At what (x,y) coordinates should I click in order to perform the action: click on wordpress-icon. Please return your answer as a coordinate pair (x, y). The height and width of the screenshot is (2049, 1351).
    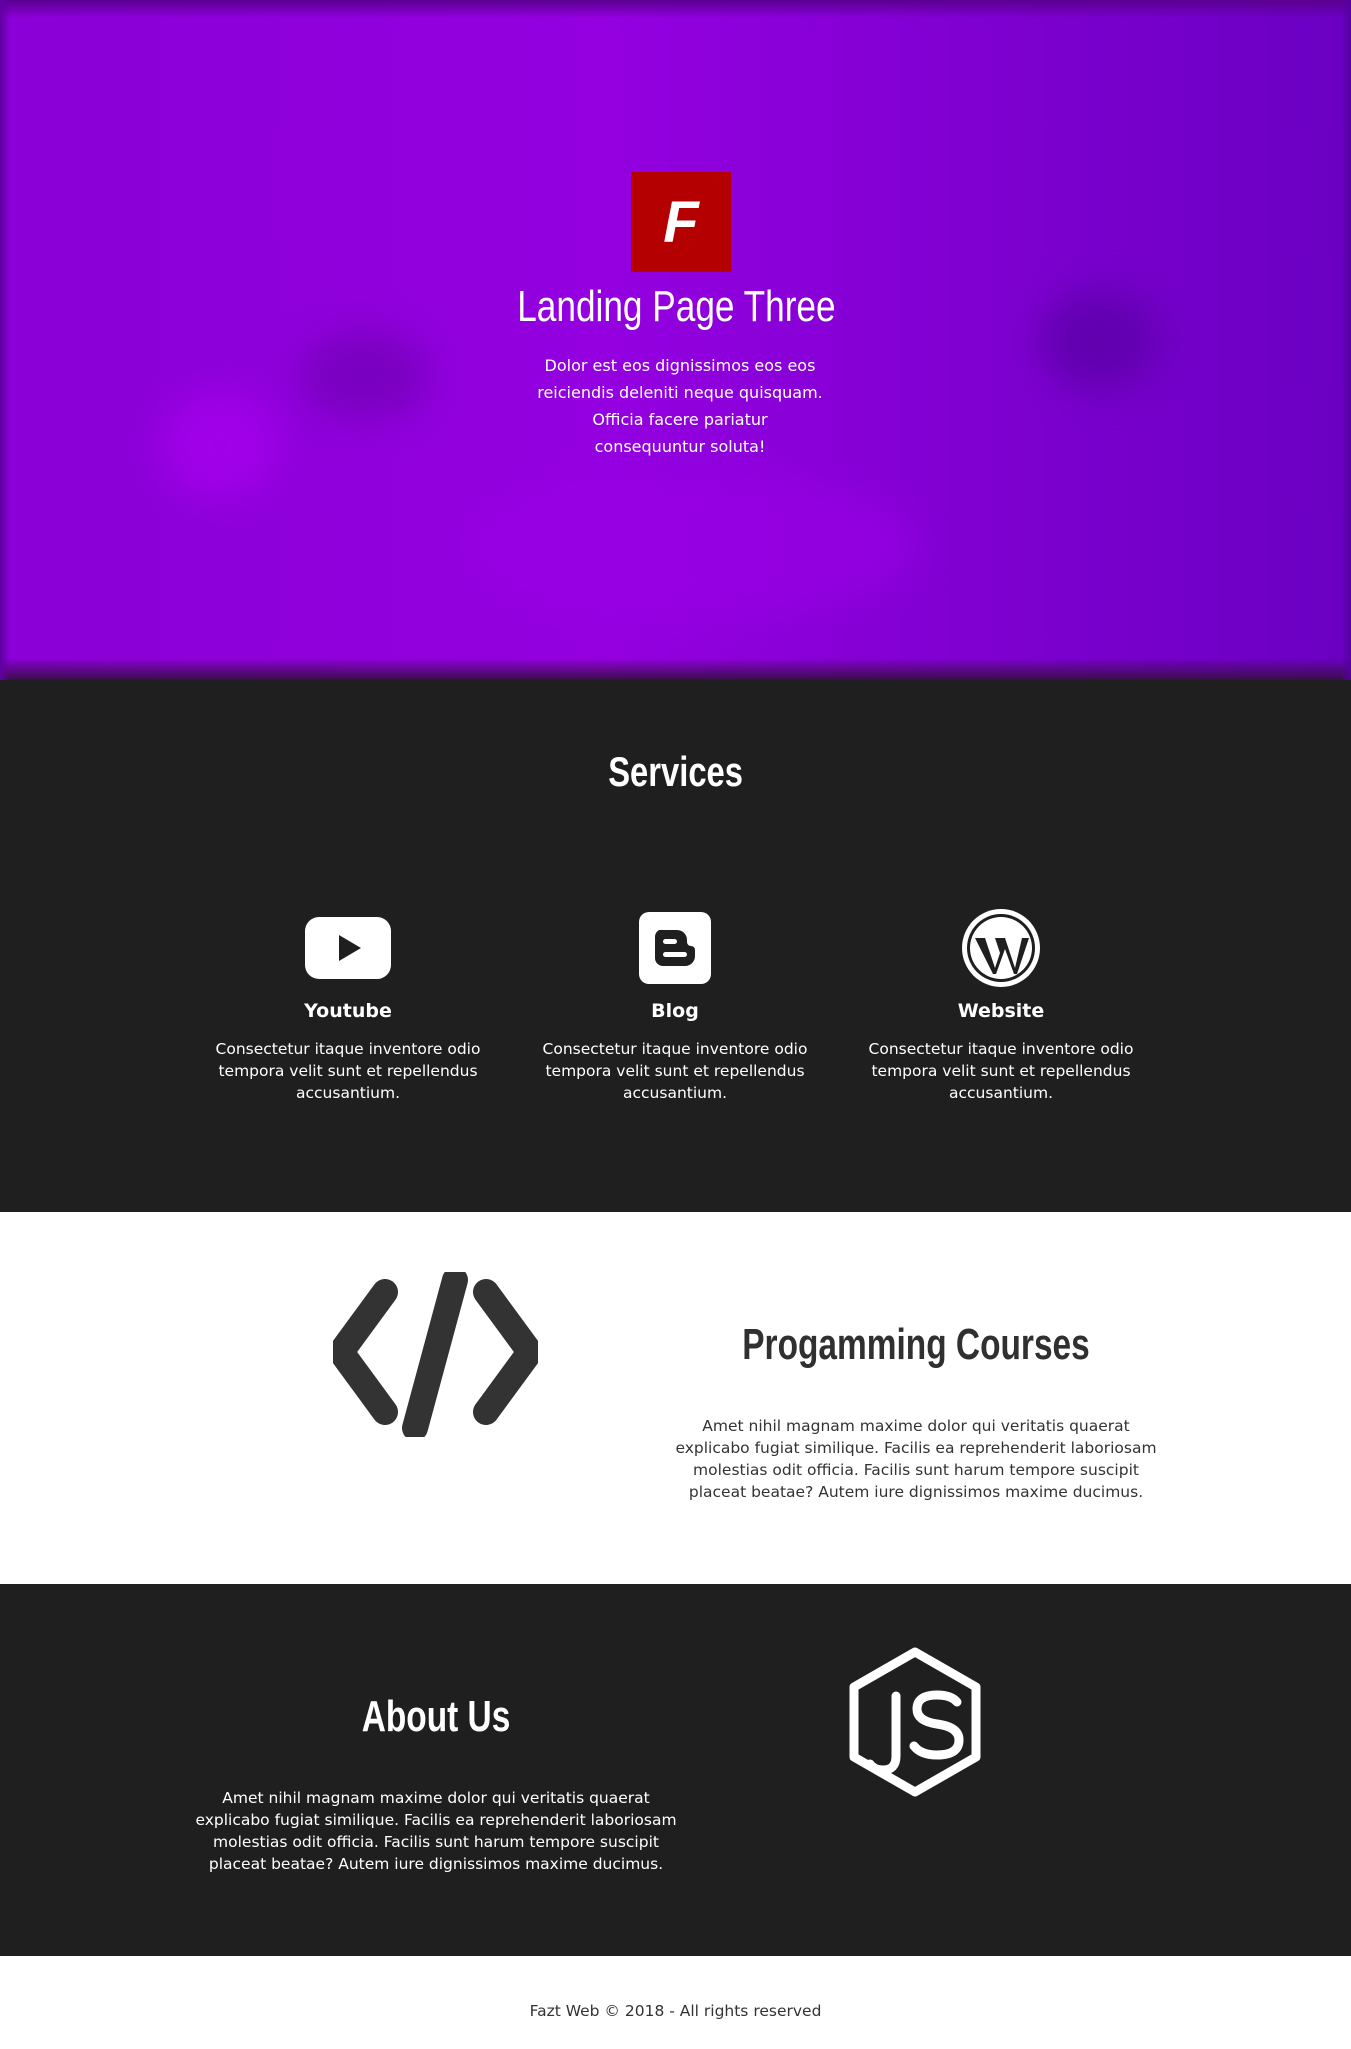
    Looking at the image, I should click on (1001, 948).